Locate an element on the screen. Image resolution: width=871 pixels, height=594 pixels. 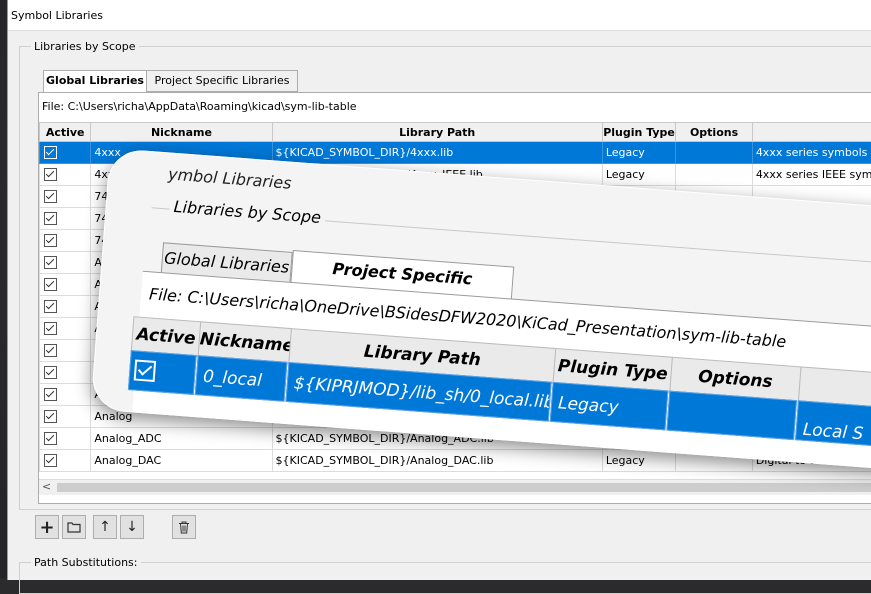
description-cell: 4xxx series symbols is located at coordinates (811, 153).